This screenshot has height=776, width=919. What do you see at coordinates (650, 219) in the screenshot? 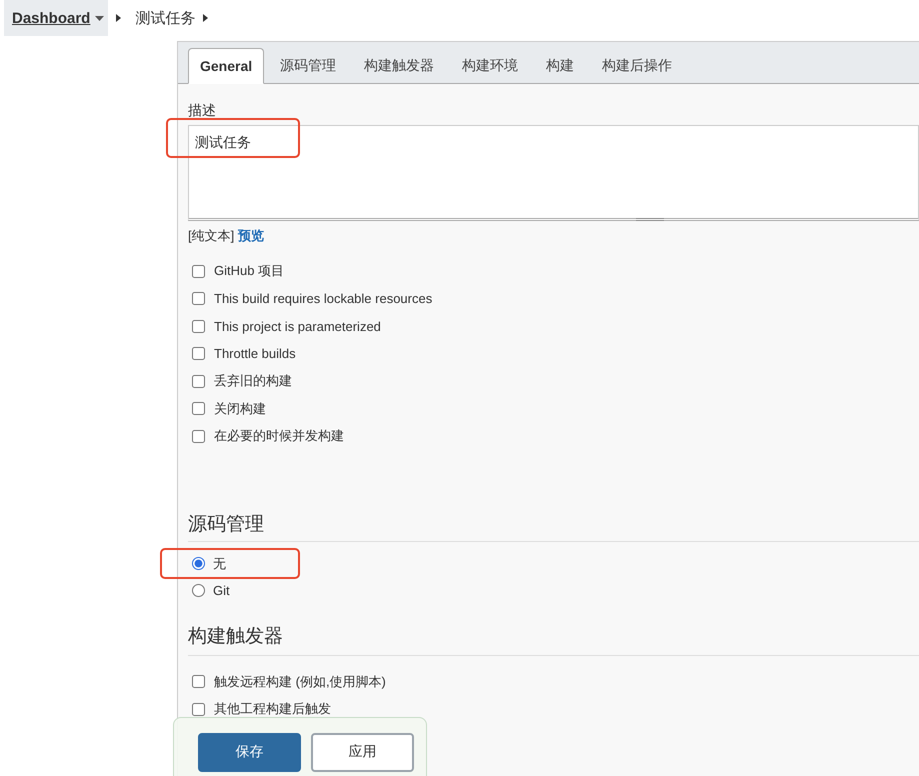
I see `resize-handle` at bounding box center [650, 219].